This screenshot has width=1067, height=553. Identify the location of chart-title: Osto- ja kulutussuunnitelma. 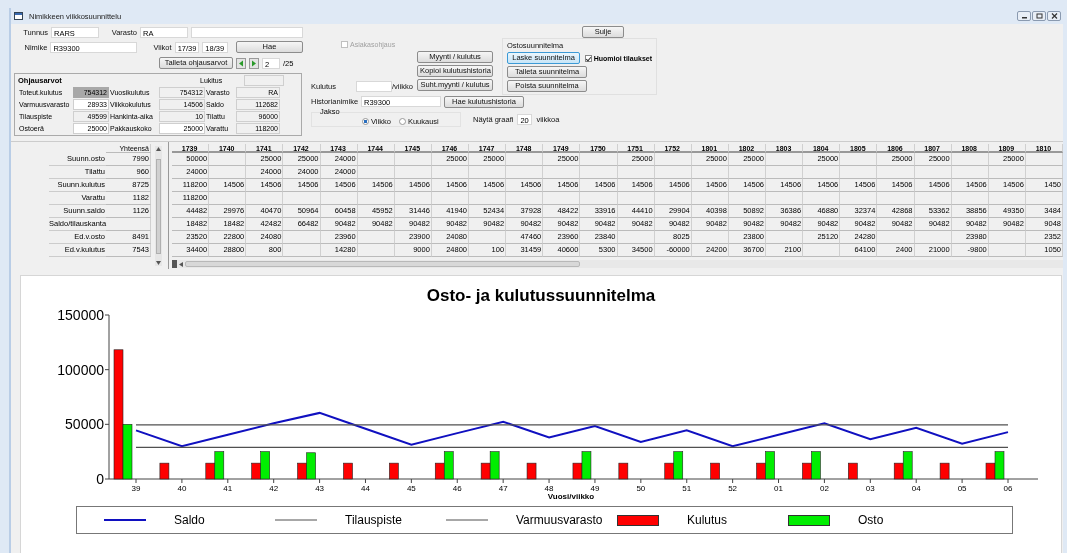
(541, 295).